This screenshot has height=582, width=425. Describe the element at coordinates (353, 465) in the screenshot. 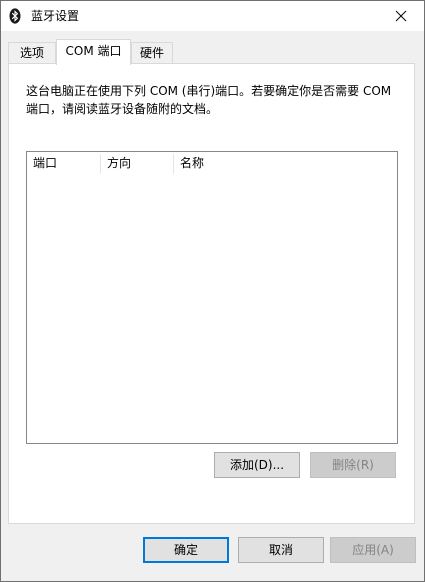

I see `remove-button: 删除(R)` at that location.